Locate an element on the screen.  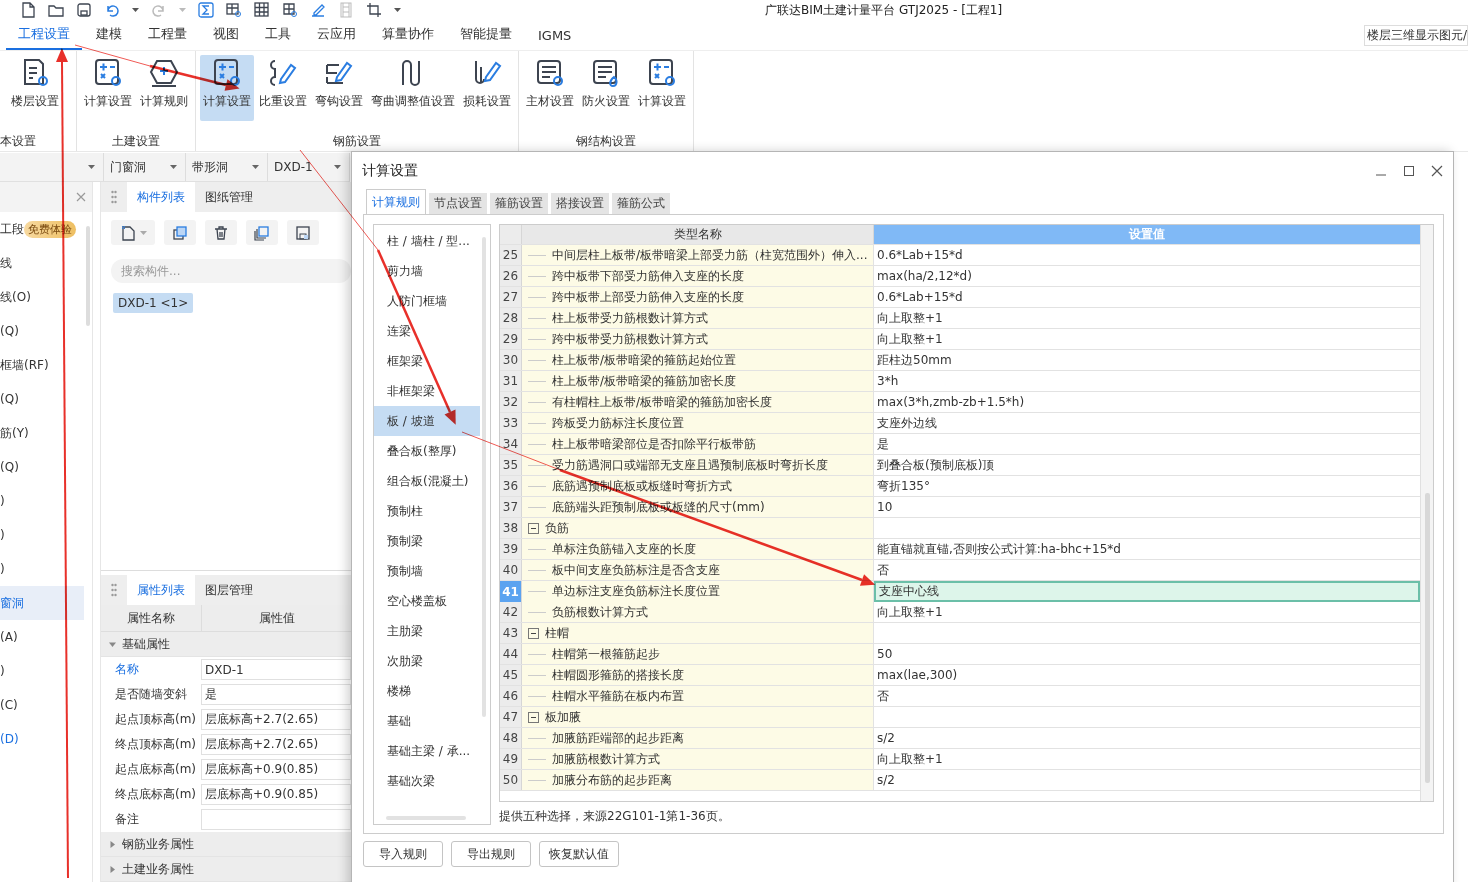
ribbon-button: 损耗设置 is located at coordinates (487, 88).